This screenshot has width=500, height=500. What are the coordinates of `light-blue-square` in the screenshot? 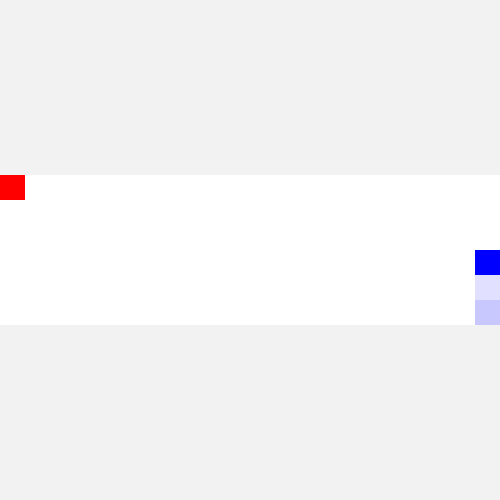 It's located at (487, 287).